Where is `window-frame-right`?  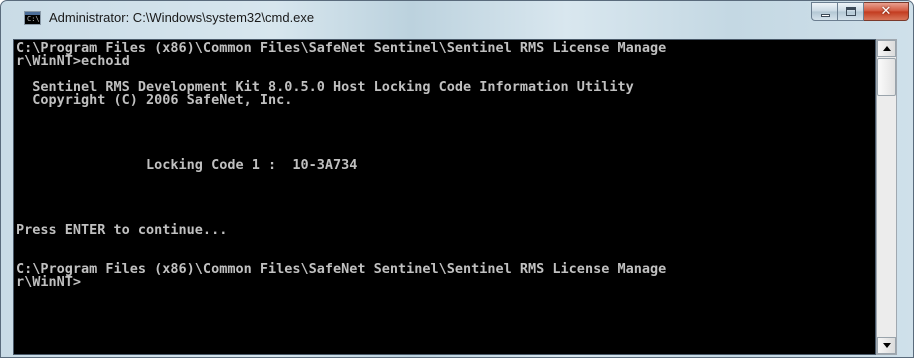 window-frame-right is located at coordinates (905, 198).